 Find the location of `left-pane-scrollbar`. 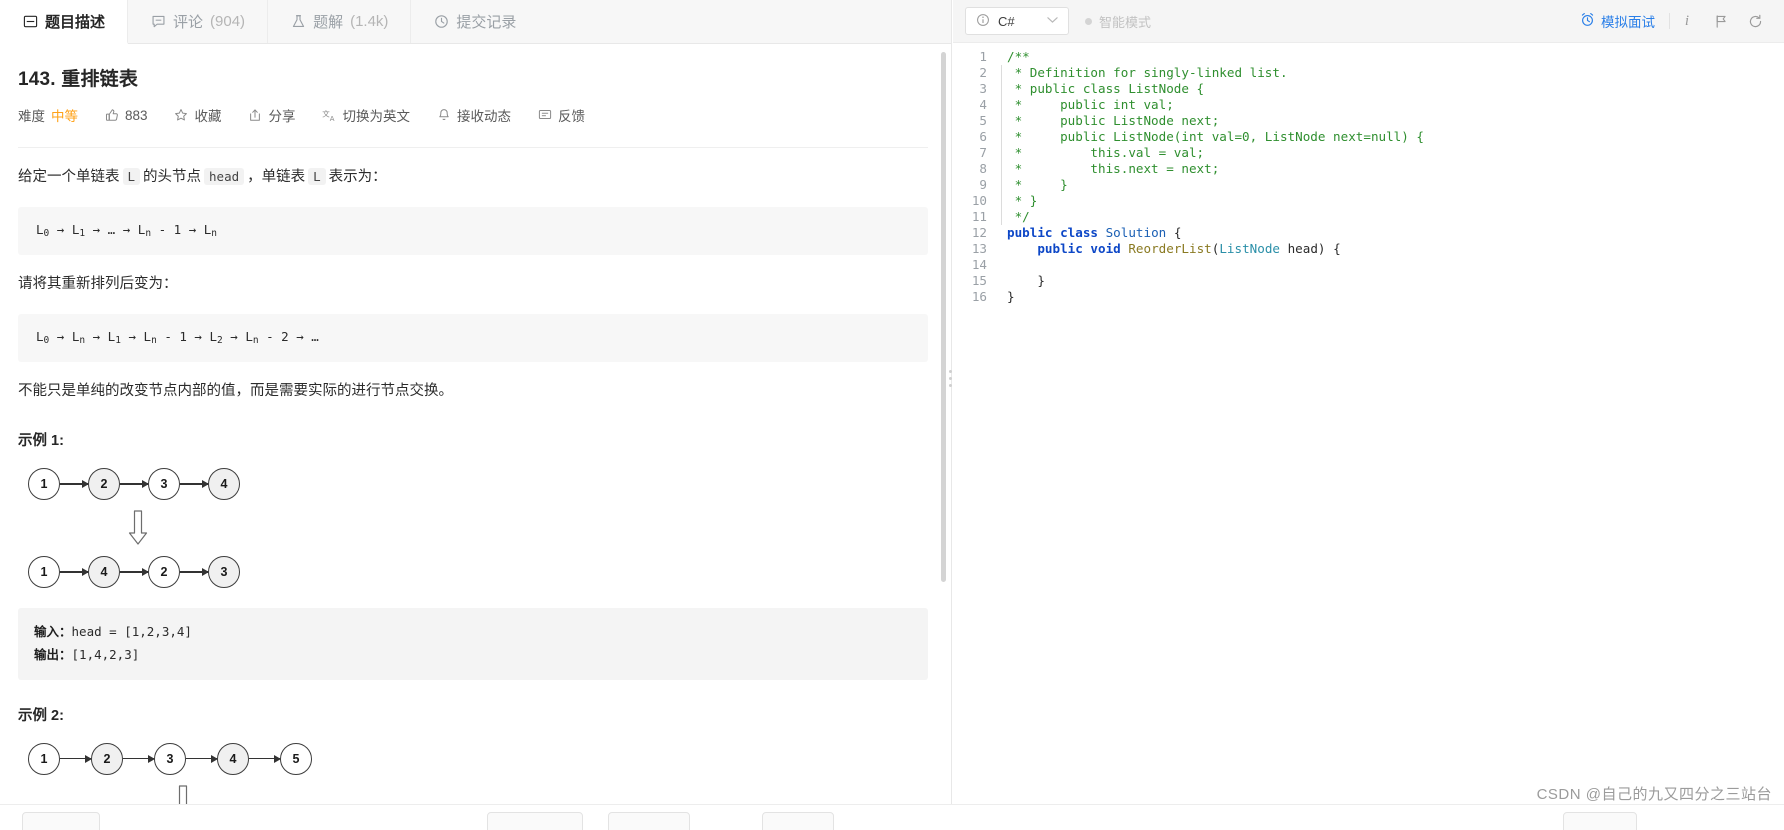

left-pane-scrollbar is located at coordinates (943, 317).